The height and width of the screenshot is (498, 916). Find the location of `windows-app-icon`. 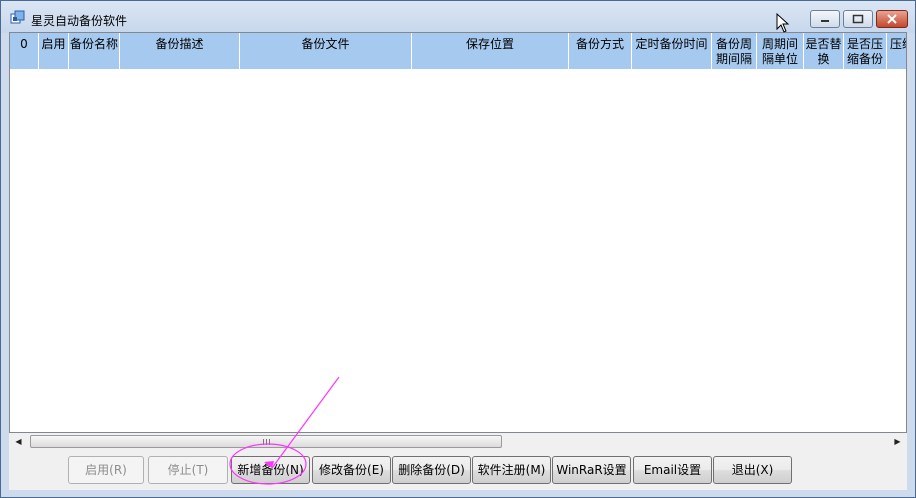

windows-app-icon is located at coordinates (17, 17).